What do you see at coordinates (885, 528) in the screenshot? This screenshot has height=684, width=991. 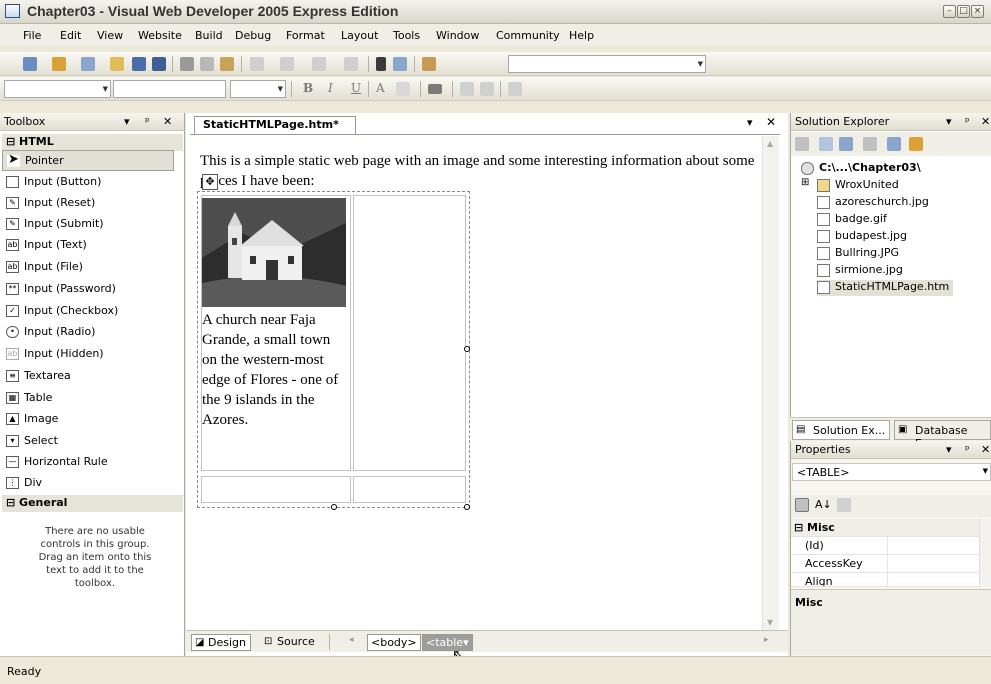 I see `property-category-misc: ⊟ Misc` at bounding box center [885, 528].